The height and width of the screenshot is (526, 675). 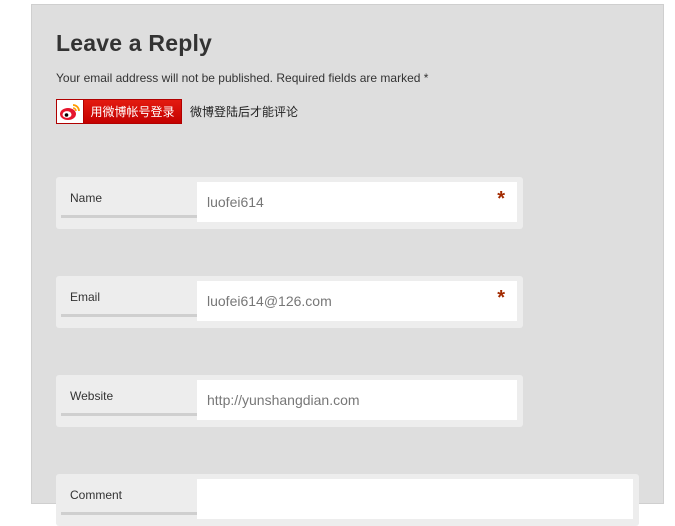 I want to click on website-field-group: Website, so click(x=289, y=401).